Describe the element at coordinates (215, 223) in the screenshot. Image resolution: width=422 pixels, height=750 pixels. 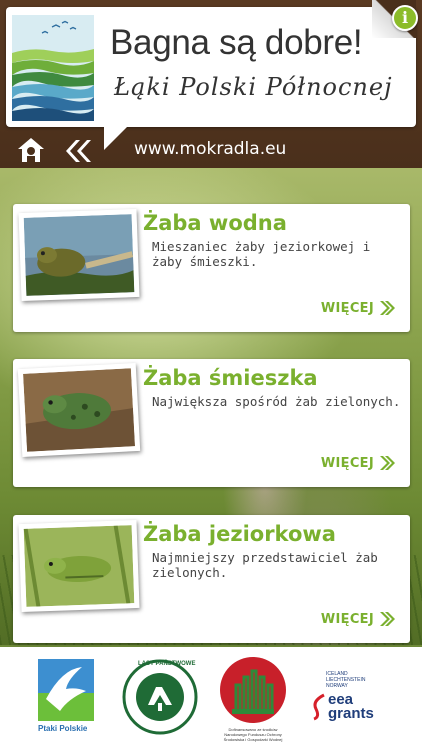
I see `species-name: Żaba wodna` at that location.